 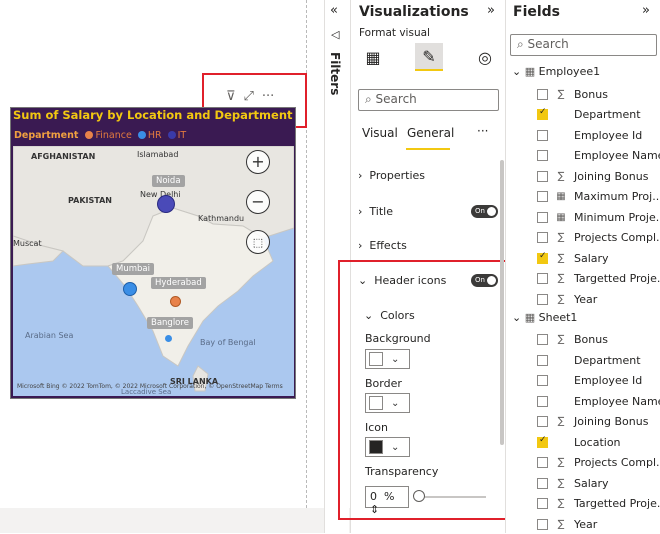 What do you see at coordinates (334, 10) in the screenshot?
I see `collapse-left-icon: «` at bounding box center [334, 10].